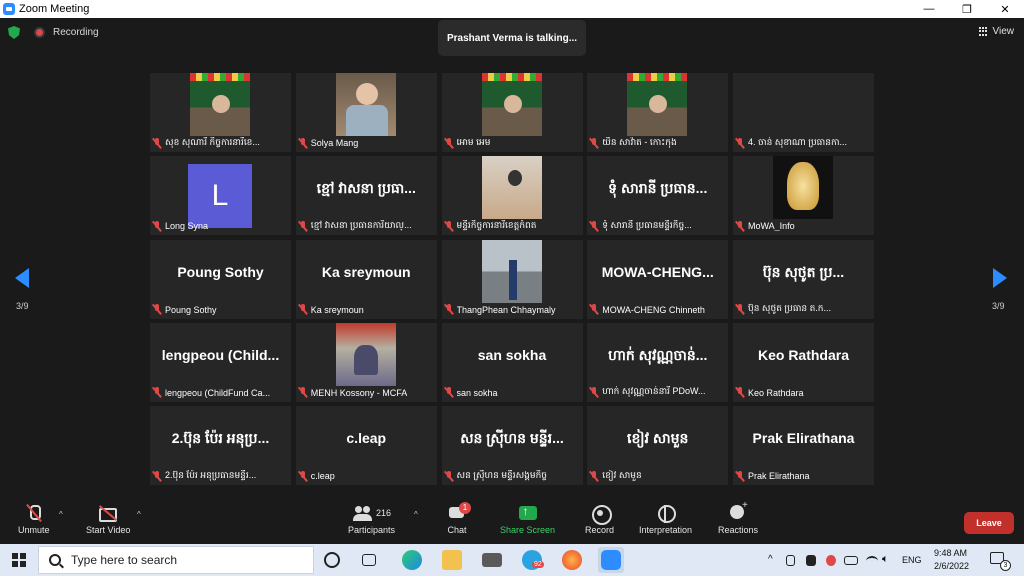 Image resolution: width=1024 pixels, height=576 pixels. I want to click on audio-options-chevron-icon: ^, so click(61, 514).